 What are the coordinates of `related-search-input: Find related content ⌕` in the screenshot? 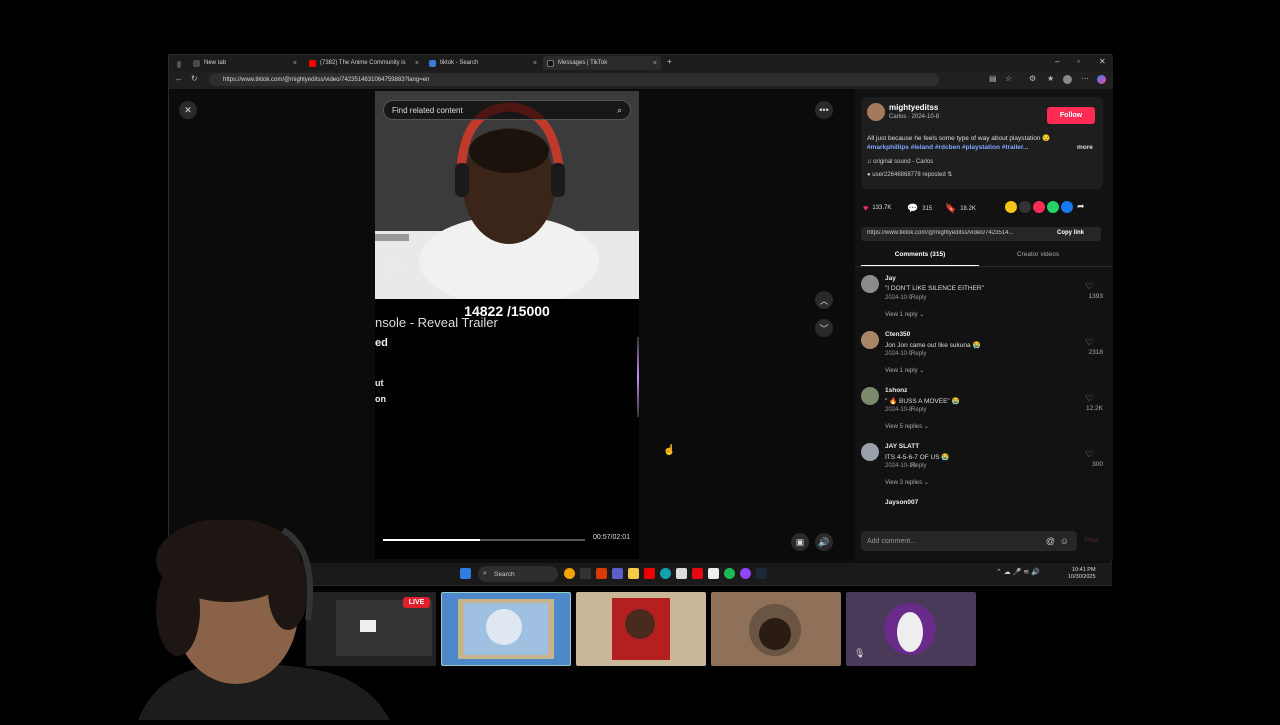 It's located at (507, 110).